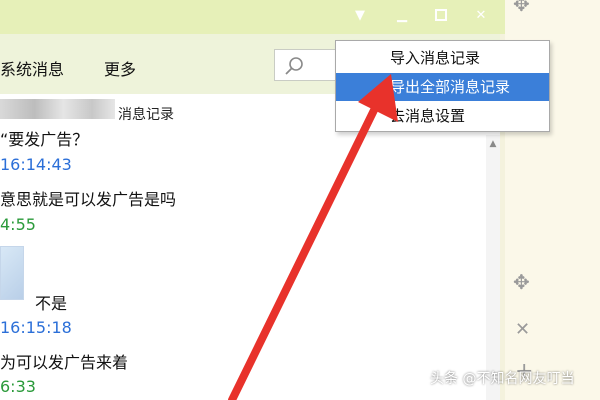 This screenshot has height=400, width=600. Describe the element at coordinates (502, 379) in the screenshot. I see `watermark: 头条 @不知名网友叮当` at that location.